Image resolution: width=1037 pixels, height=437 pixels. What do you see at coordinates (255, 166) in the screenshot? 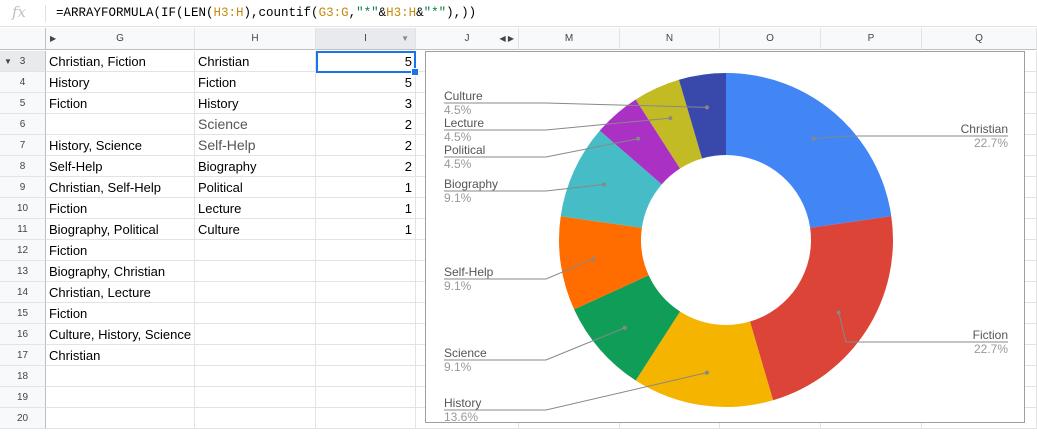
I see `cell-h: Biography` at bounding box center [255, 166].